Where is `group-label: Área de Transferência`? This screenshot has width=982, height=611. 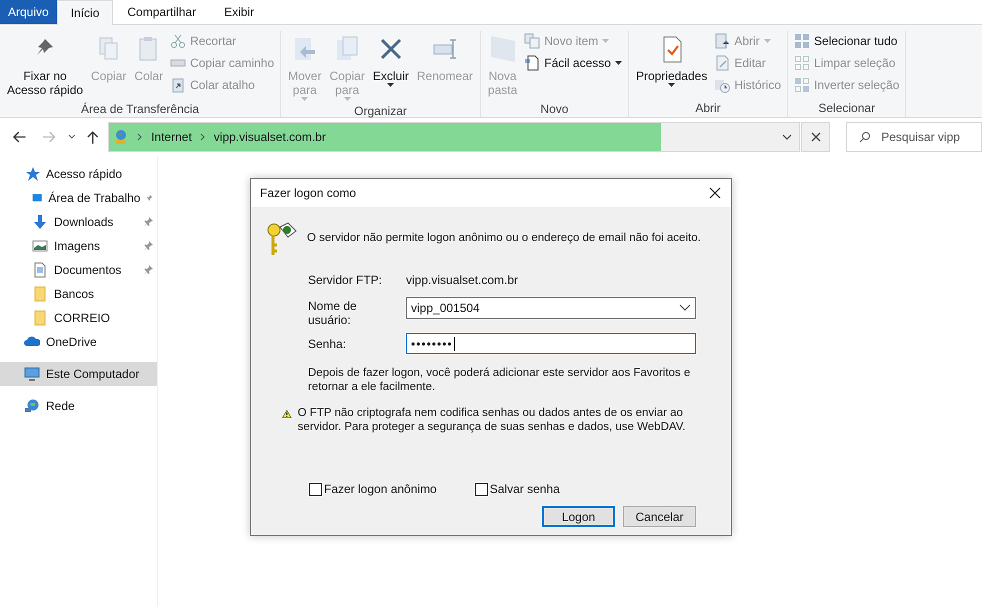 group-label: Área de Transferência is located at coordinates (140, 109).